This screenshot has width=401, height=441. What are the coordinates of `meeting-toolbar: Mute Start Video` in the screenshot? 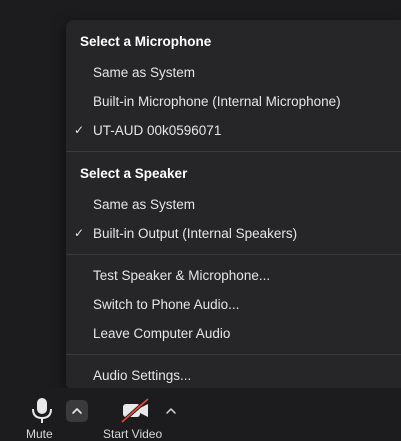 It's located at (200, 414).